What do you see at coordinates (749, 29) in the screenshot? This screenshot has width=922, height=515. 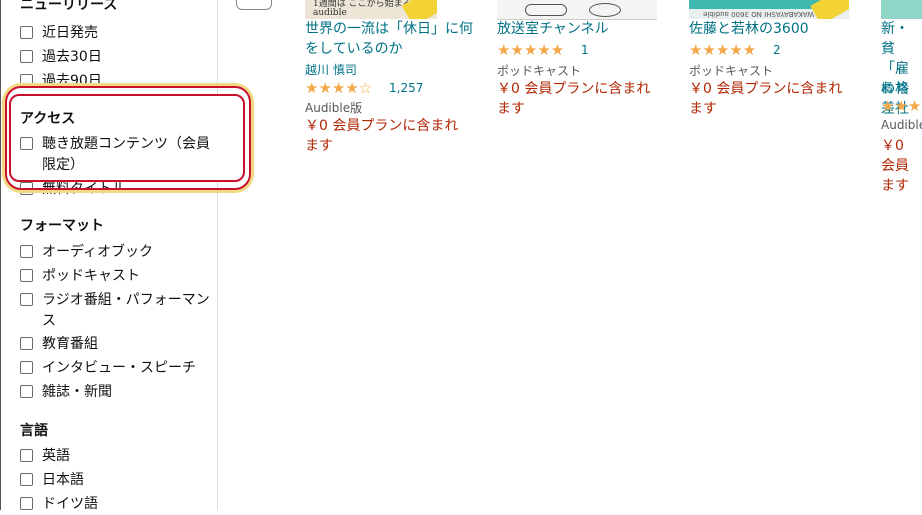 I see `product-title-link: 佐藤と若林の3600` at bounding box center [749, 29].